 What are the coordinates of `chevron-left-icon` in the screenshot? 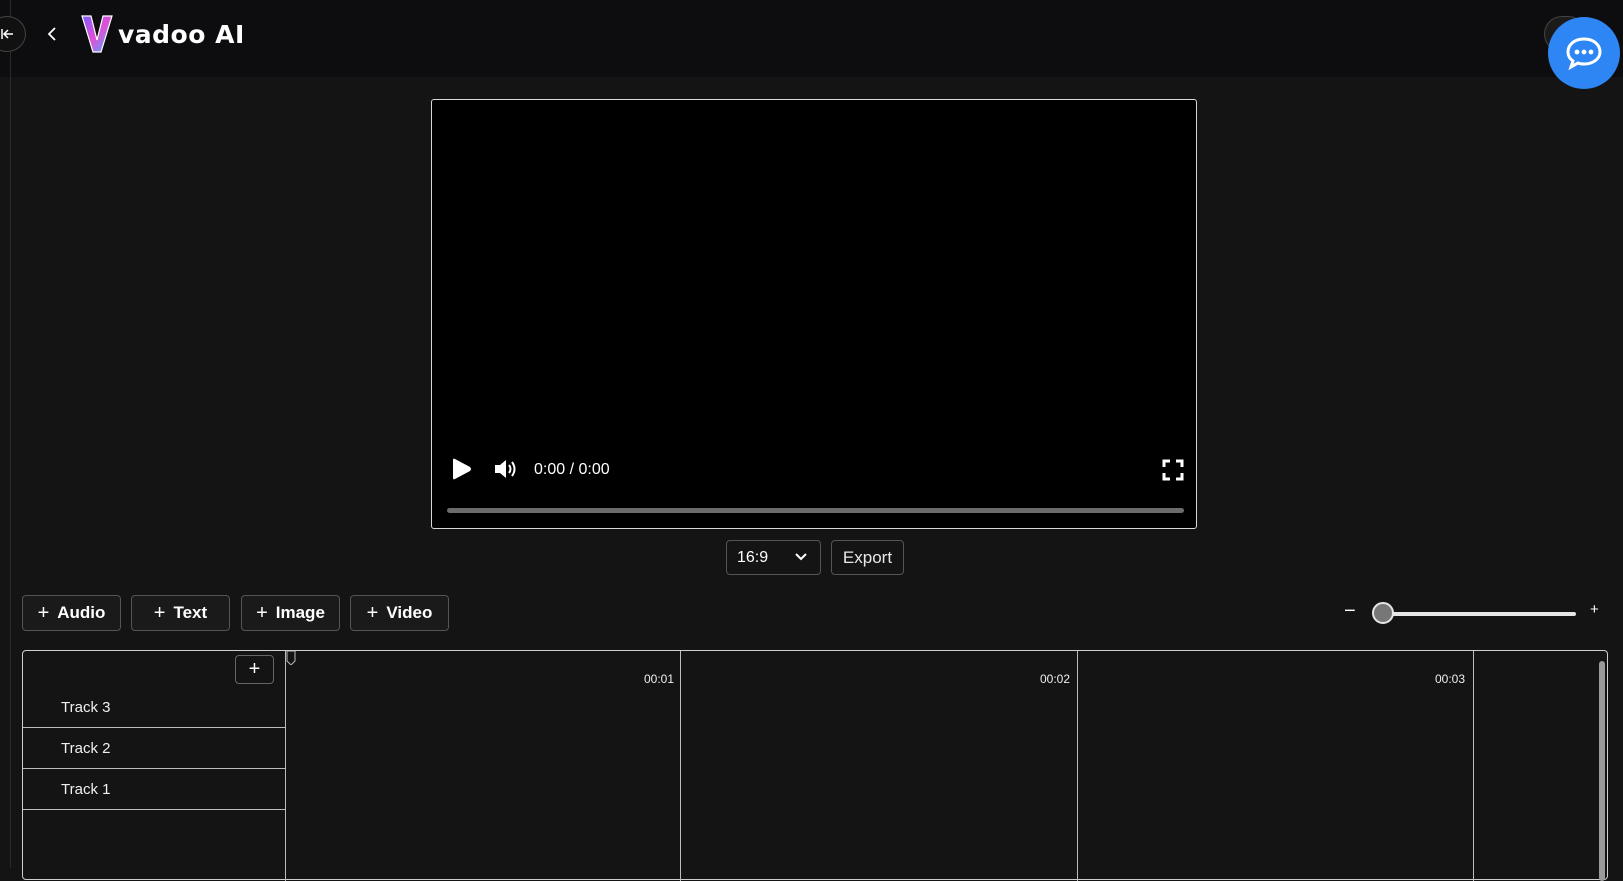 It's located at (51, 34).